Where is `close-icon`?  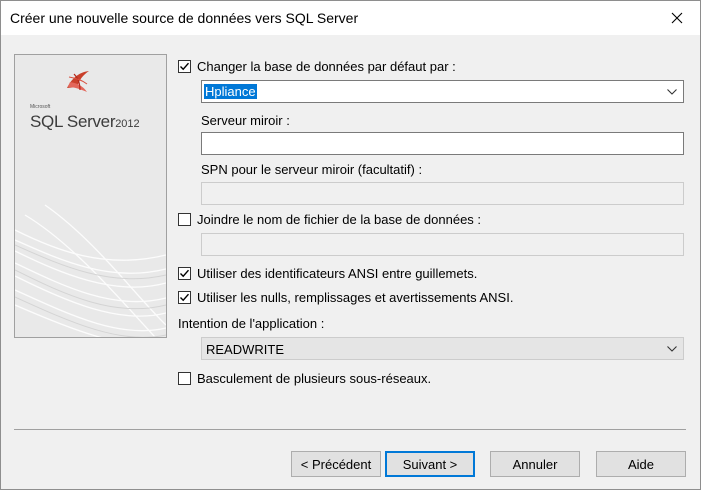 close-icon is located at coordinates (677, 18).